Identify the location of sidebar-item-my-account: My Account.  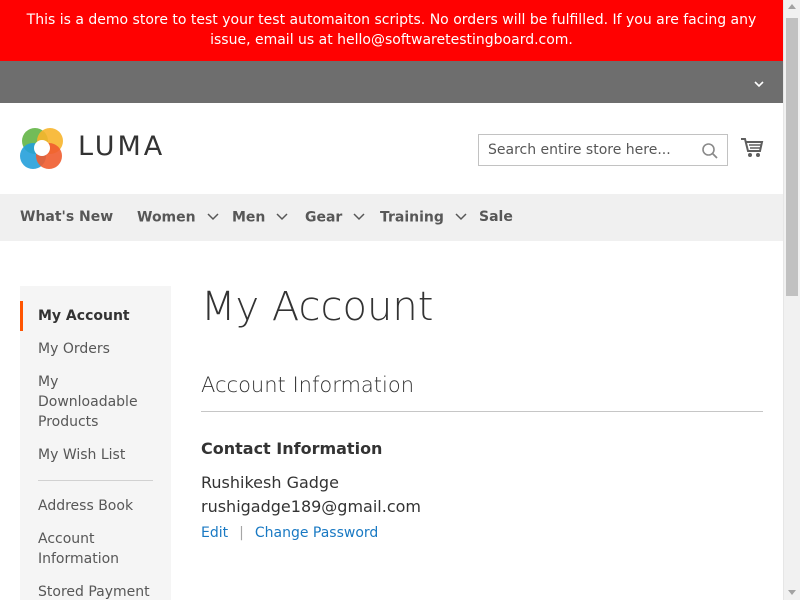
(100, 316).